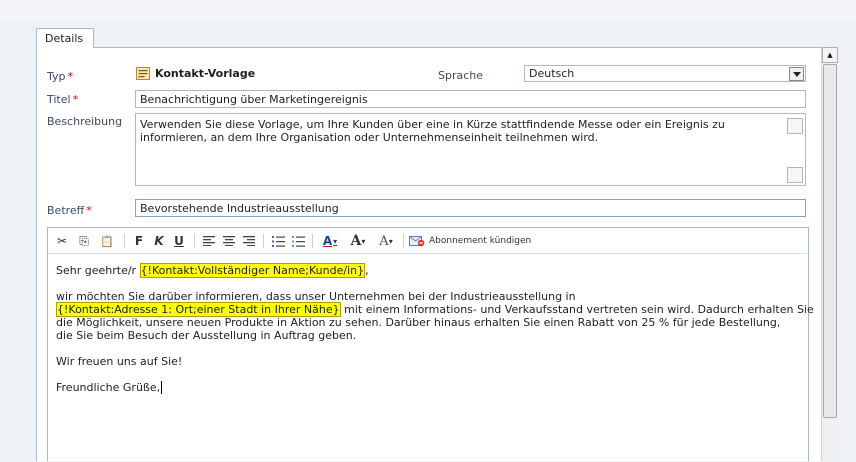 This screenshot has height=462, width=856. I want to click on beschreibung-label: Beschreibung, so click(85, 121).